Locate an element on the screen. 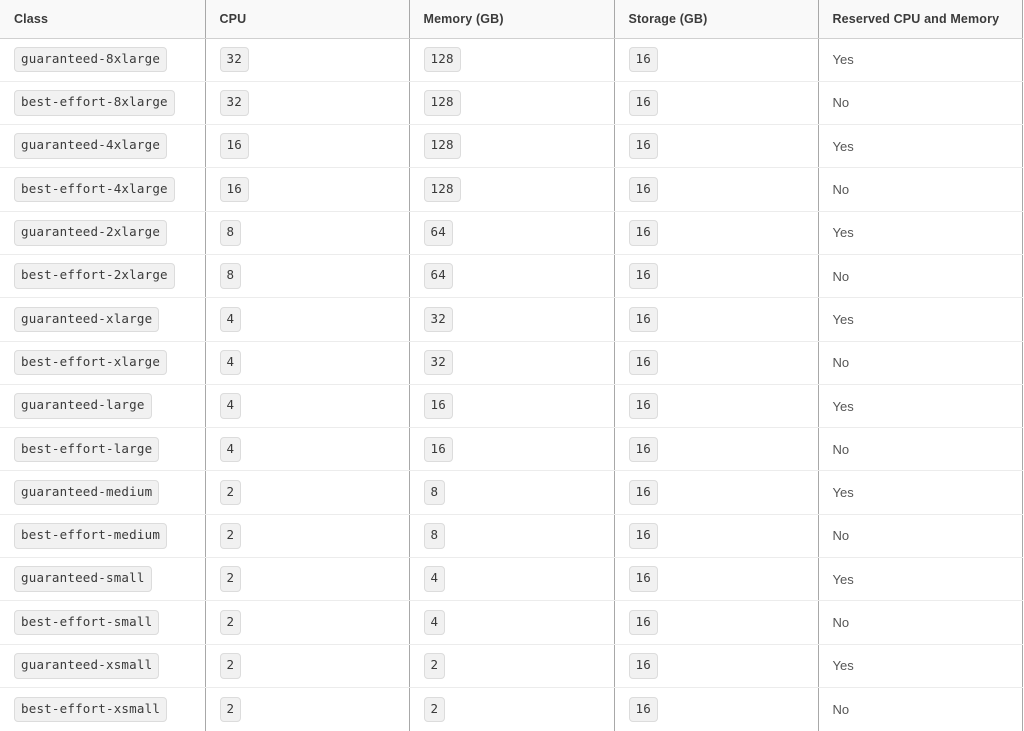 This screenshot has height=731, width=1024. cell-memory: 16 is located at coordinates (512, 449).